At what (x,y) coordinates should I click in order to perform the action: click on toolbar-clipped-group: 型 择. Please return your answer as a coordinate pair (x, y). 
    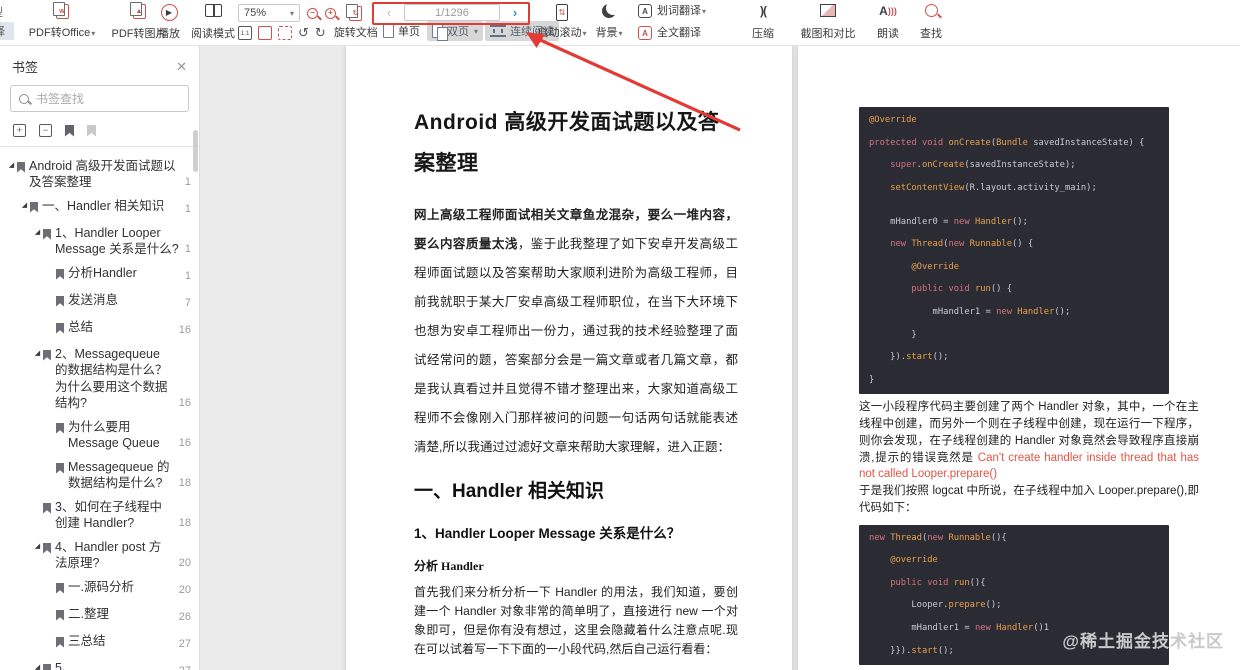
    Looking at the image, I should click on (7, 22).